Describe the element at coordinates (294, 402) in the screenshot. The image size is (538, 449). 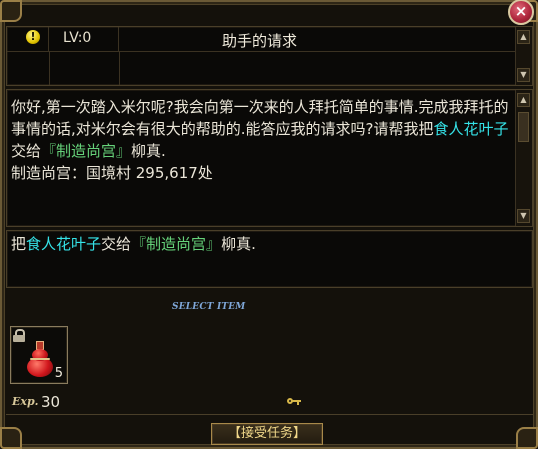
I see `key-icon` at that location.